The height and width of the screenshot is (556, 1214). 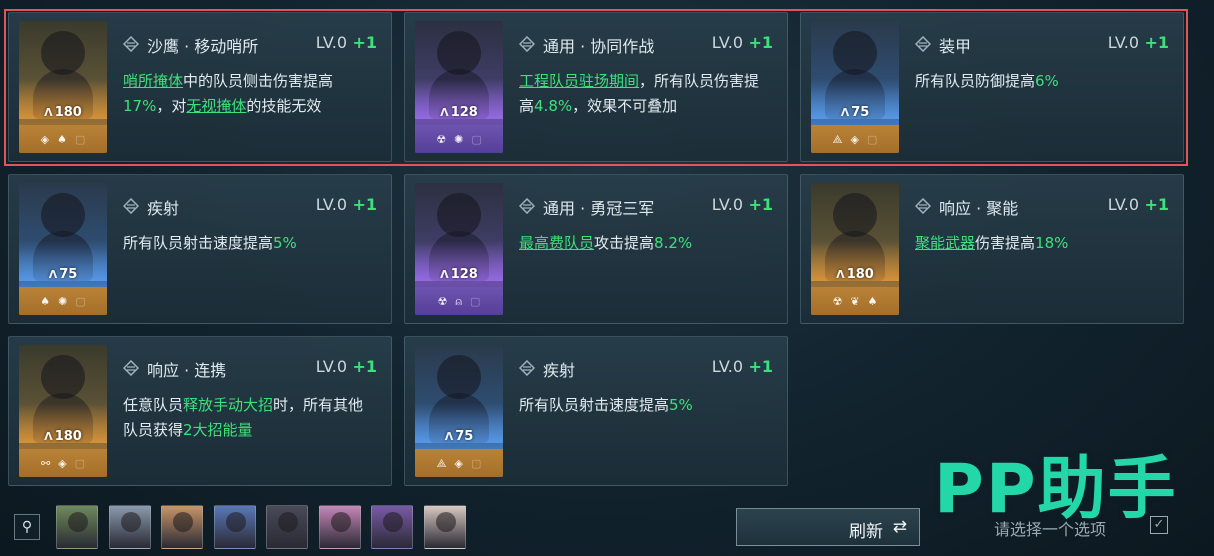 What do you see at coordinates (153, 81) in the screenshot?
I see `keyword-link: 哨所掩体` at bounding box center [153, 81].